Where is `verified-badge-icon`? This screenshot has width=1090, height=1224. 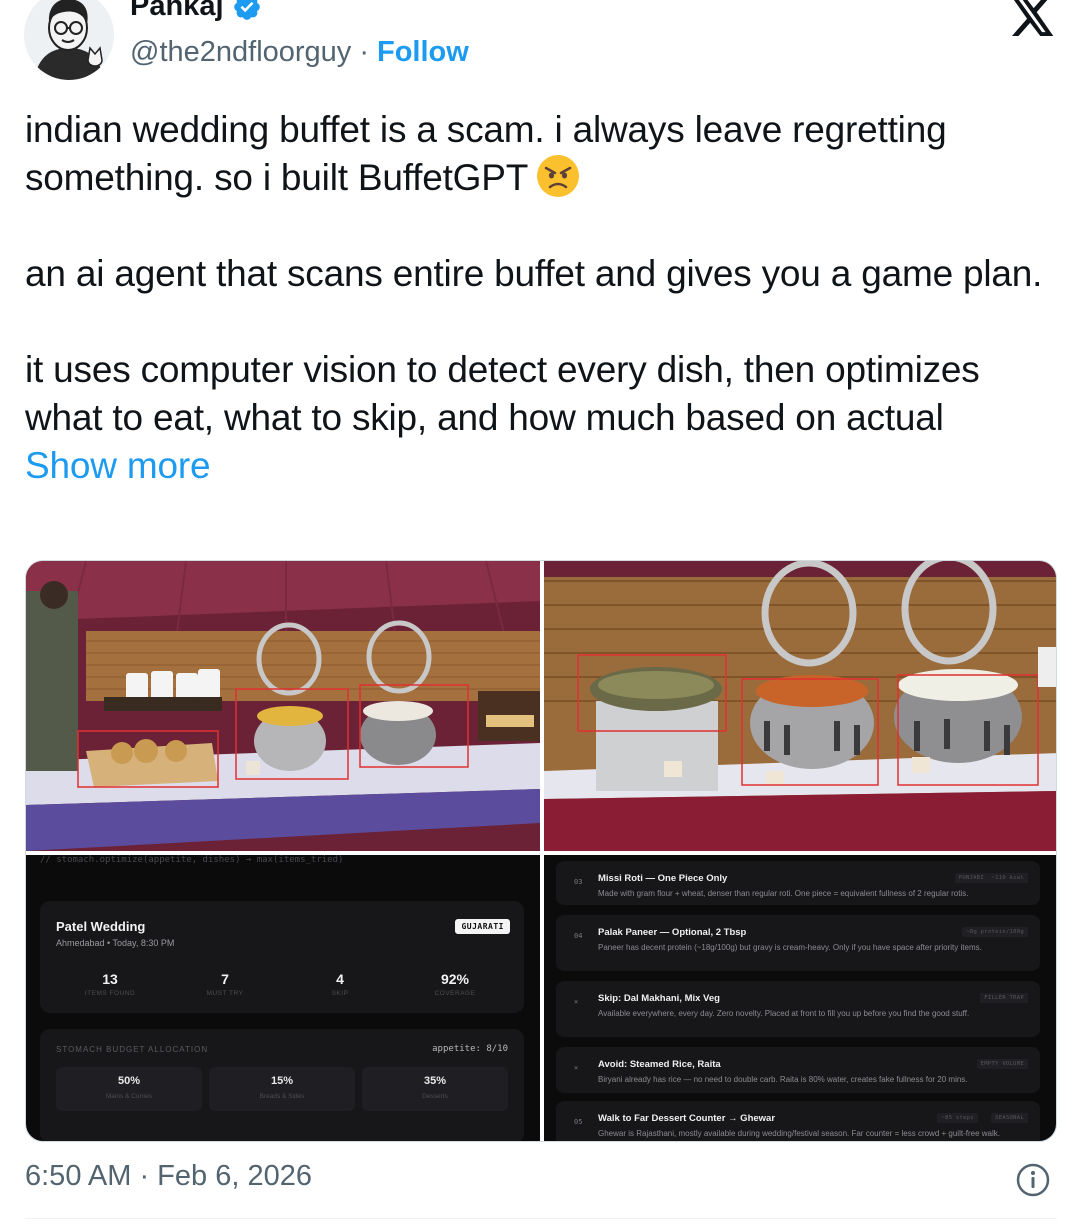
verified-badge-icon is located at coordinates (246, 10).